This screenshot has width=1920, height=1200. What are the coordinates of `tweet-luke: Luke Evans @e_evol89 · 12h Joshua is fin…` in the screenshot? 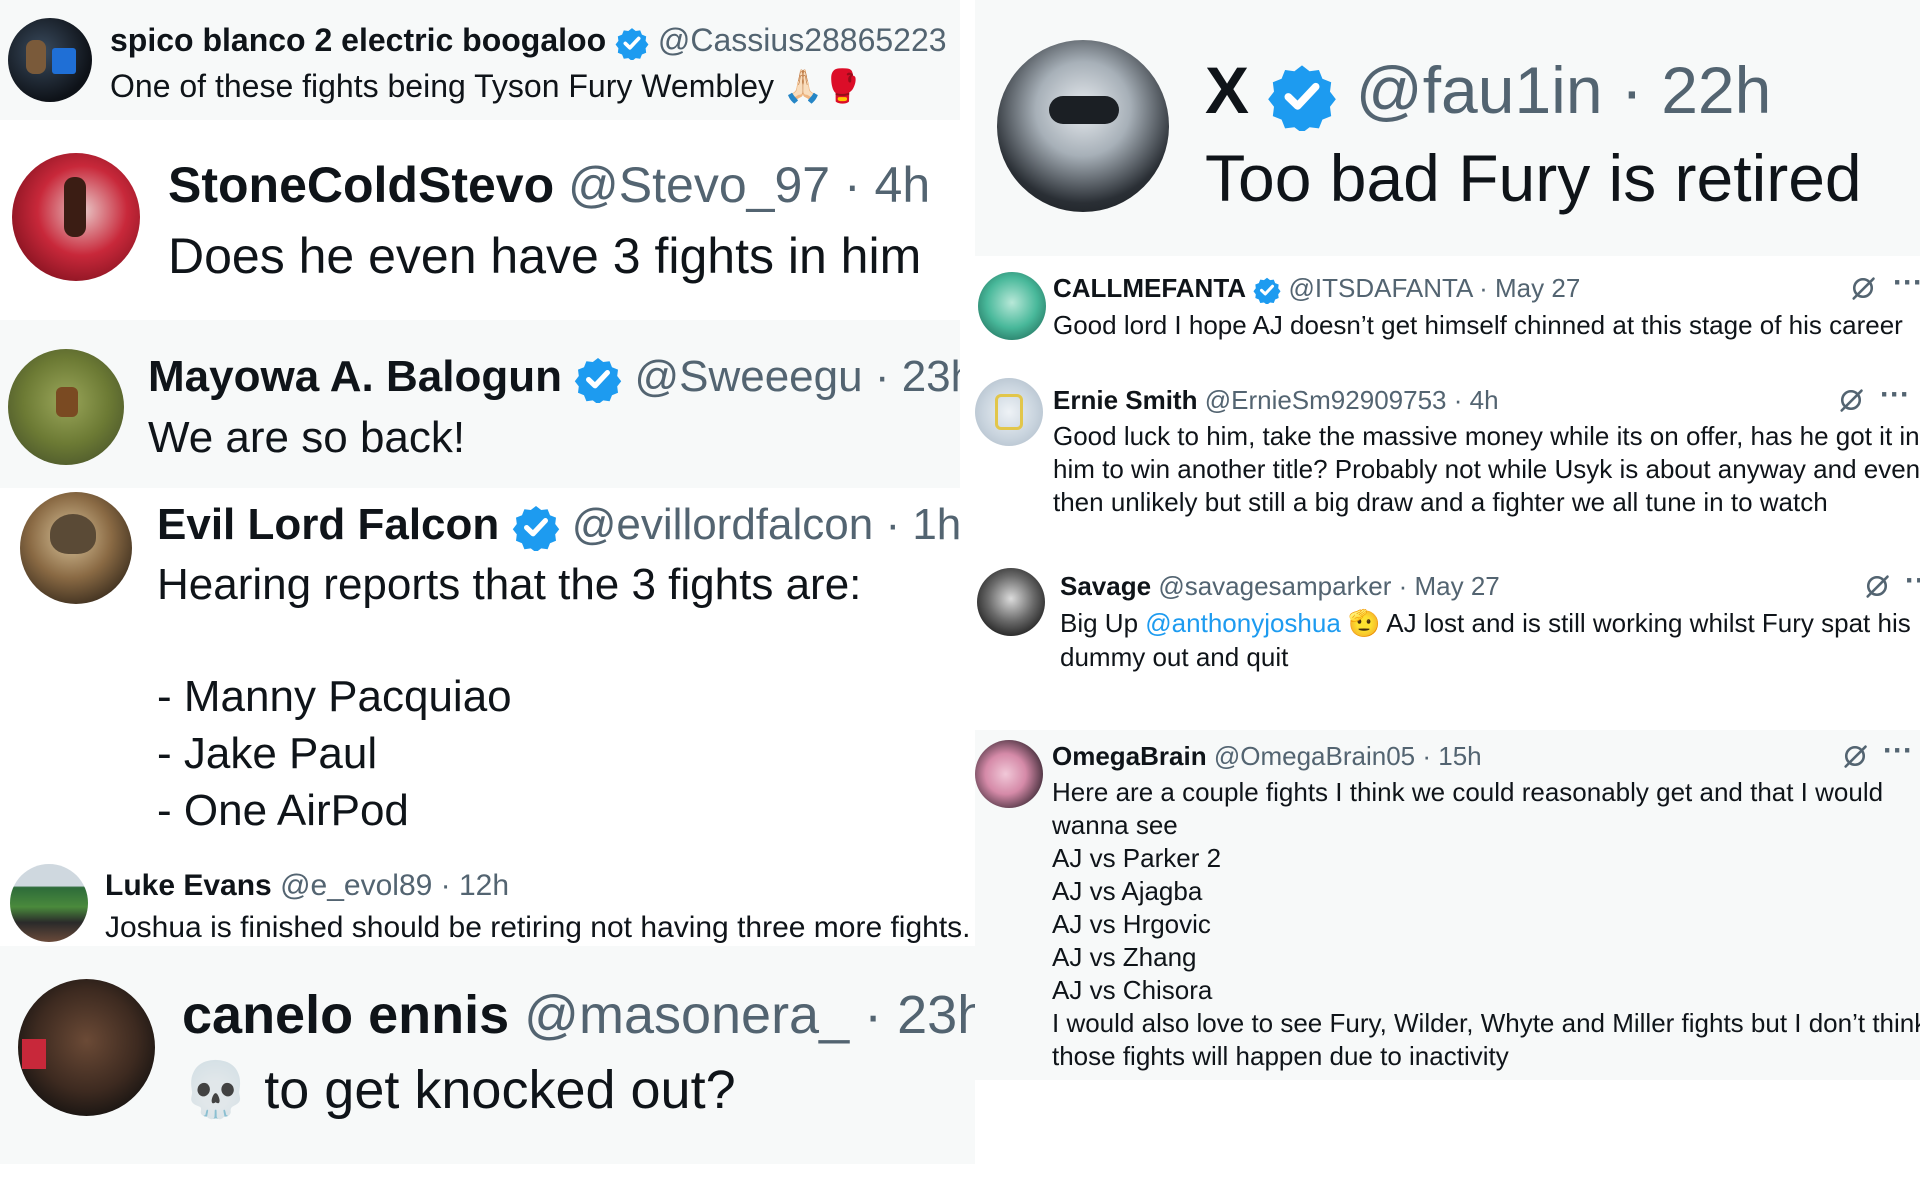 It's located at (487, 903).